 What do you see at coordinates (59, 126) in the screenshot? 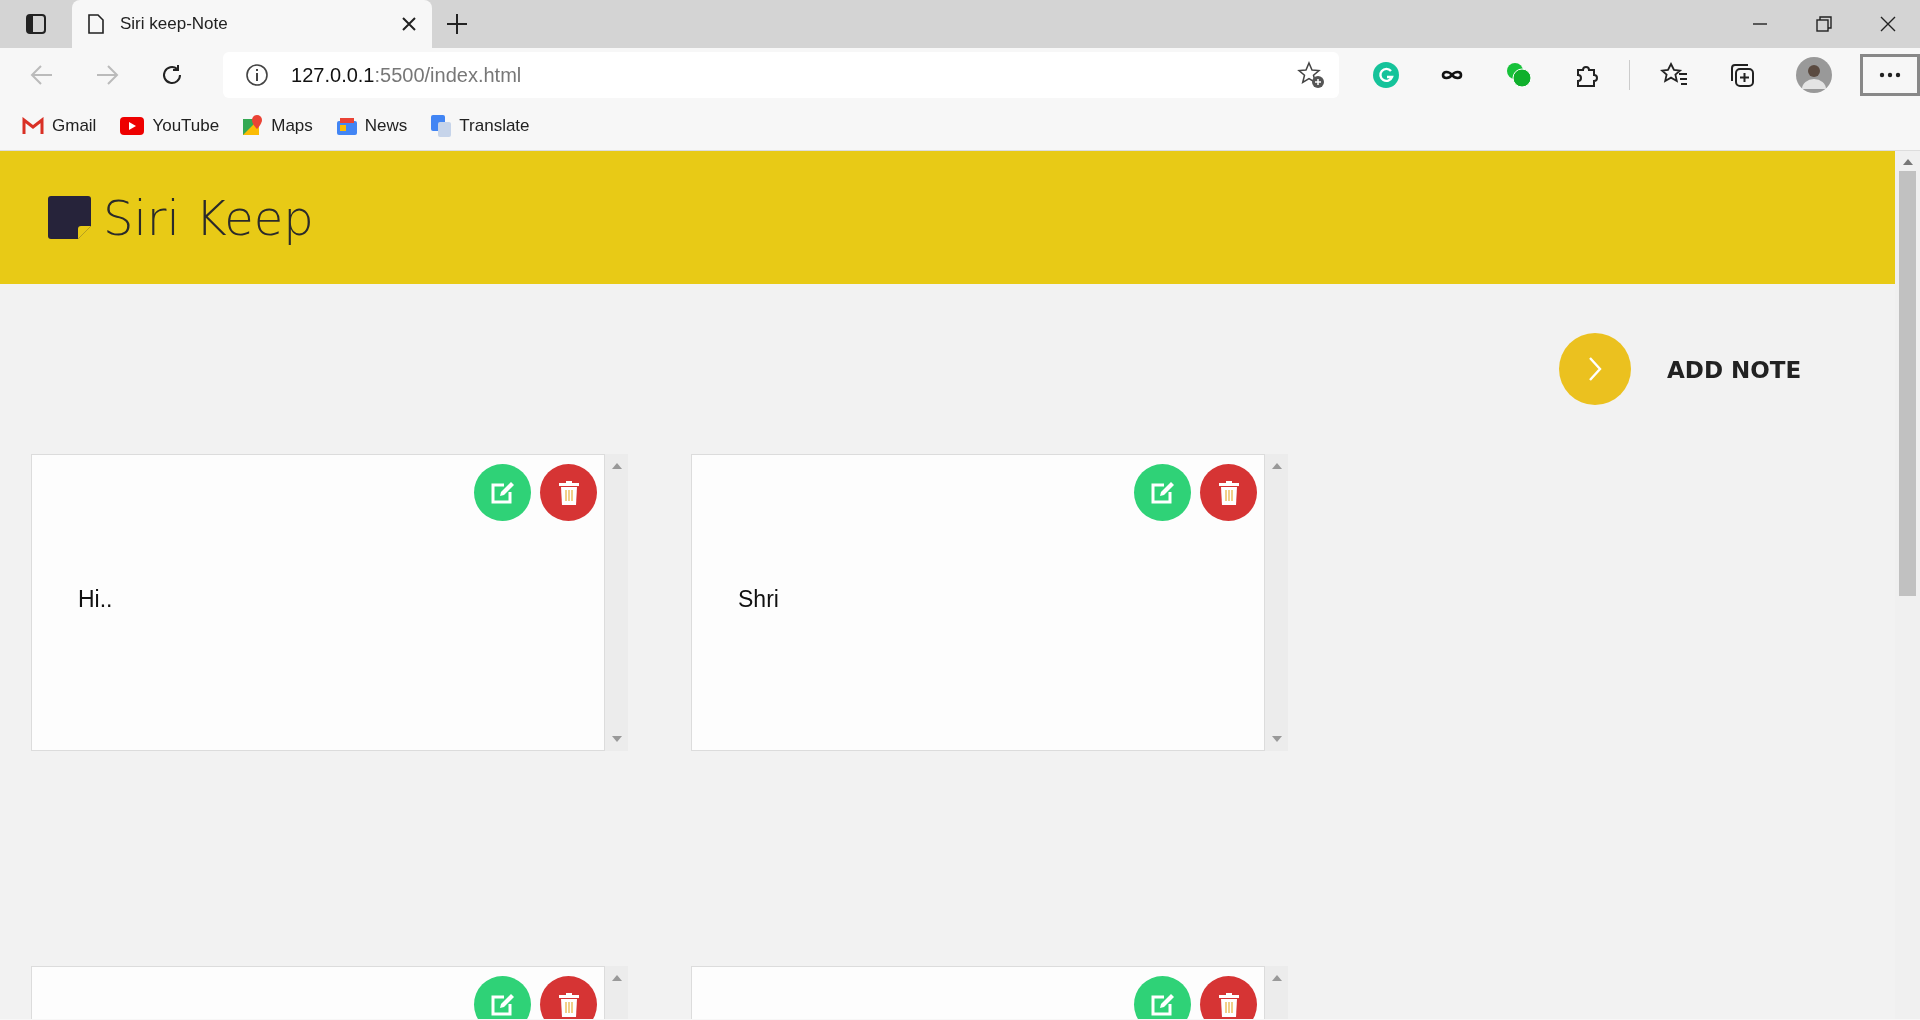
I see `bookmark-link: Gmail` at bounding box center [59, 126].